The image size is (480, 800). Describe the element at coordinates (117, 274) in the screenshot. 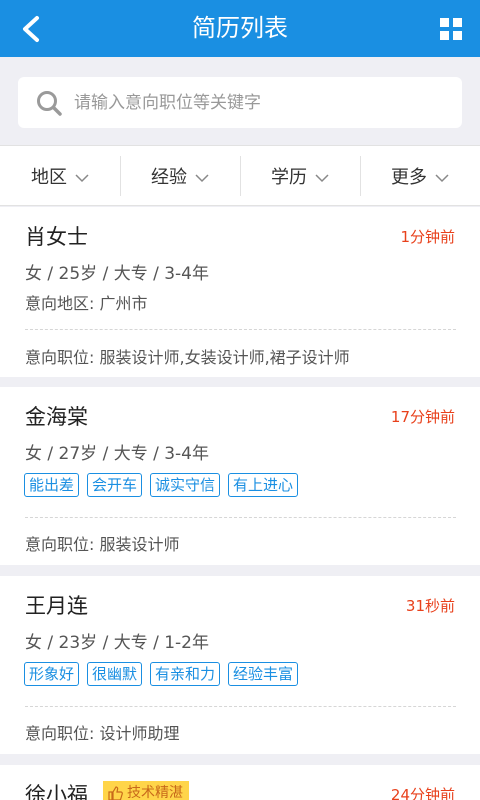

I see `candidate-info: 女 / 25岁 / 大专 / 3-4年` at that location.